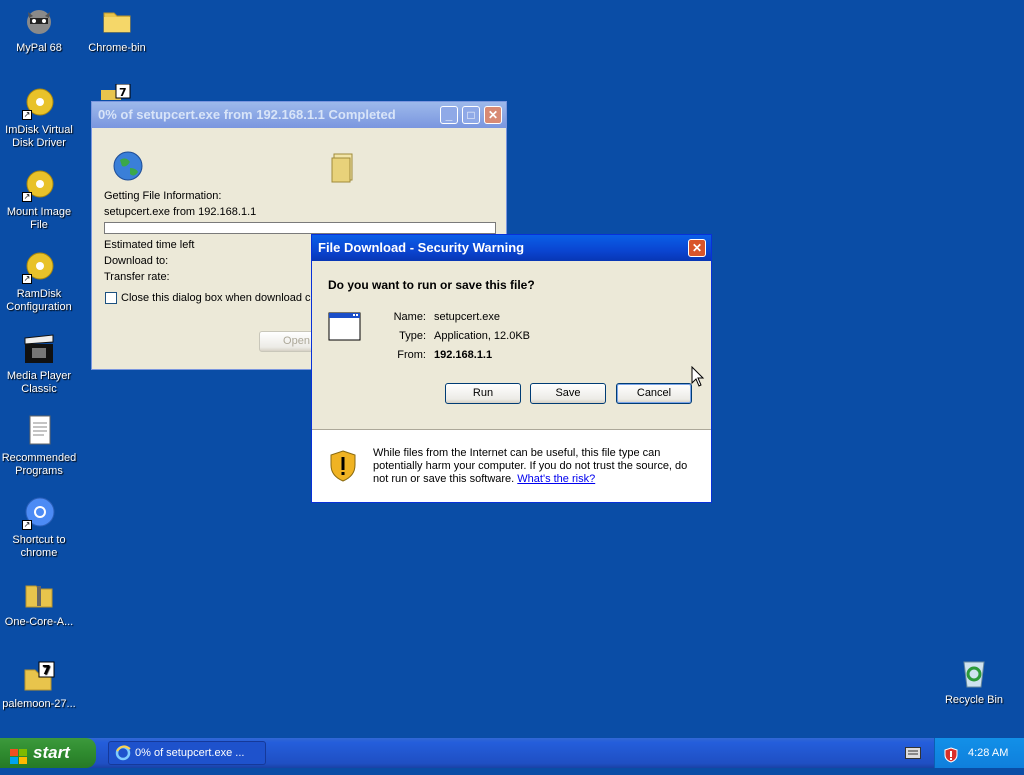  What do you see at coordinates (974, 700) in the screenshot?
I see `desktop-icon-label: Recycle Bin` at bounding box center [974, 700].